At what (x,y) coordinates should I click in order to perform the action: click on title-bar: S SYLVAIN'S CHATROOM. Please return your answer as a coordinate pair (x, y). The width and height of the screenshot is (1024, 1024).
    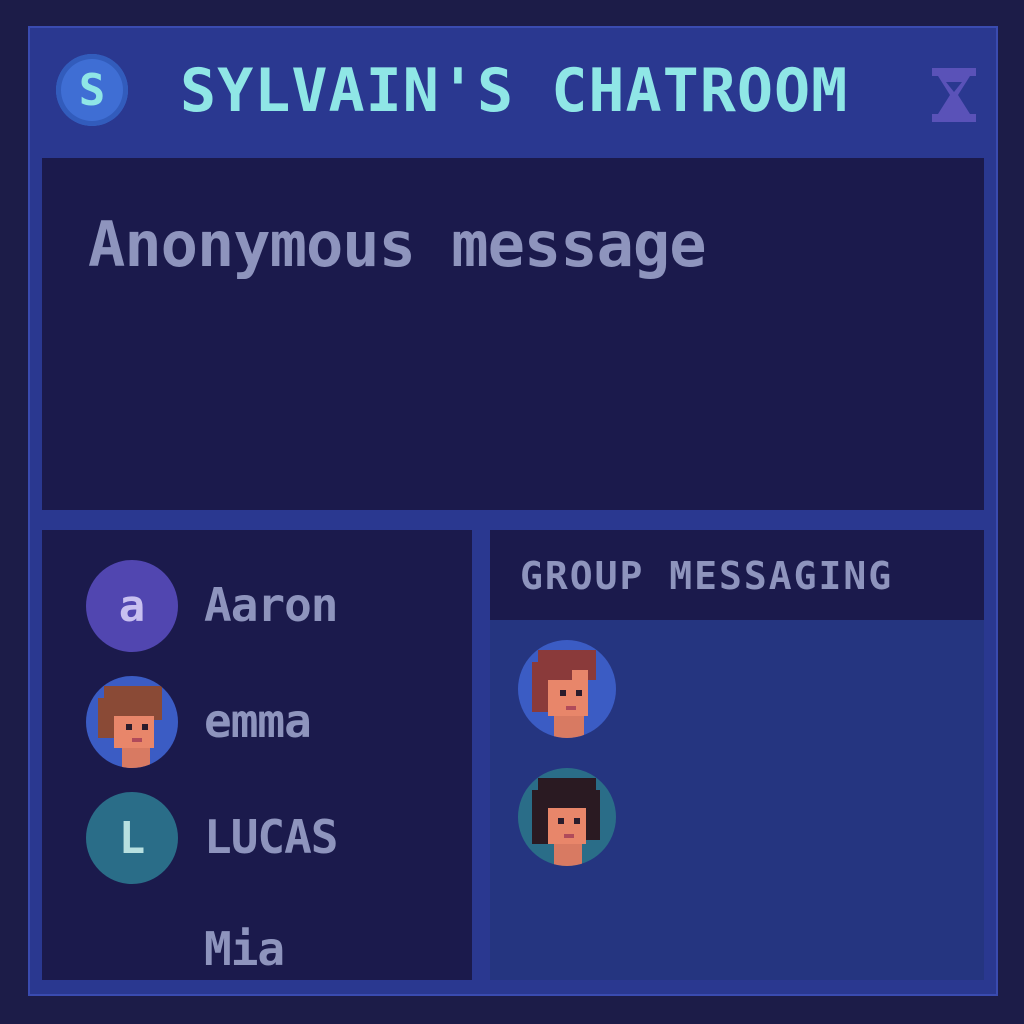
    Looking at the image, I should click on (513, 93).